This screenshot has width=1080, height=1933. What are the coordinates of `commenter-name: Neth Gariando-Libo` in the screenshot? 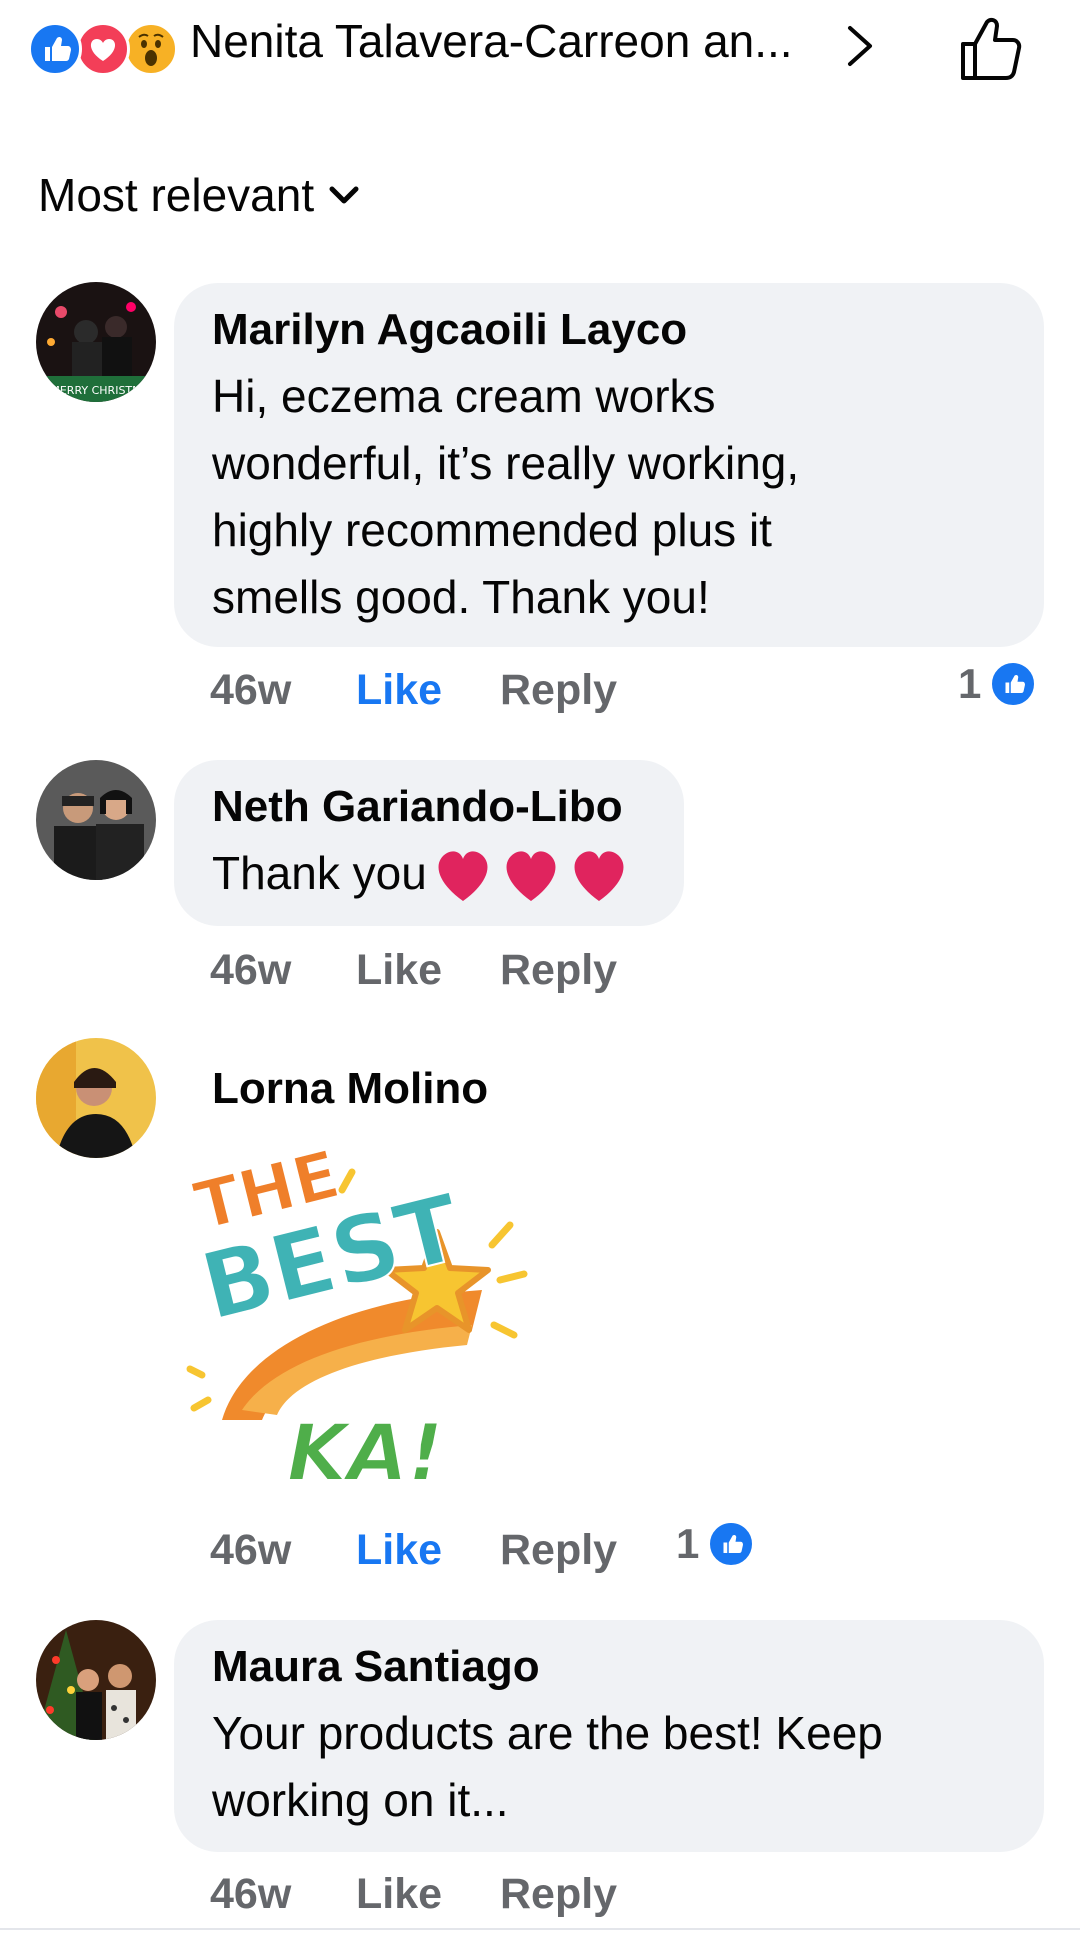 It's located at (430, 807).